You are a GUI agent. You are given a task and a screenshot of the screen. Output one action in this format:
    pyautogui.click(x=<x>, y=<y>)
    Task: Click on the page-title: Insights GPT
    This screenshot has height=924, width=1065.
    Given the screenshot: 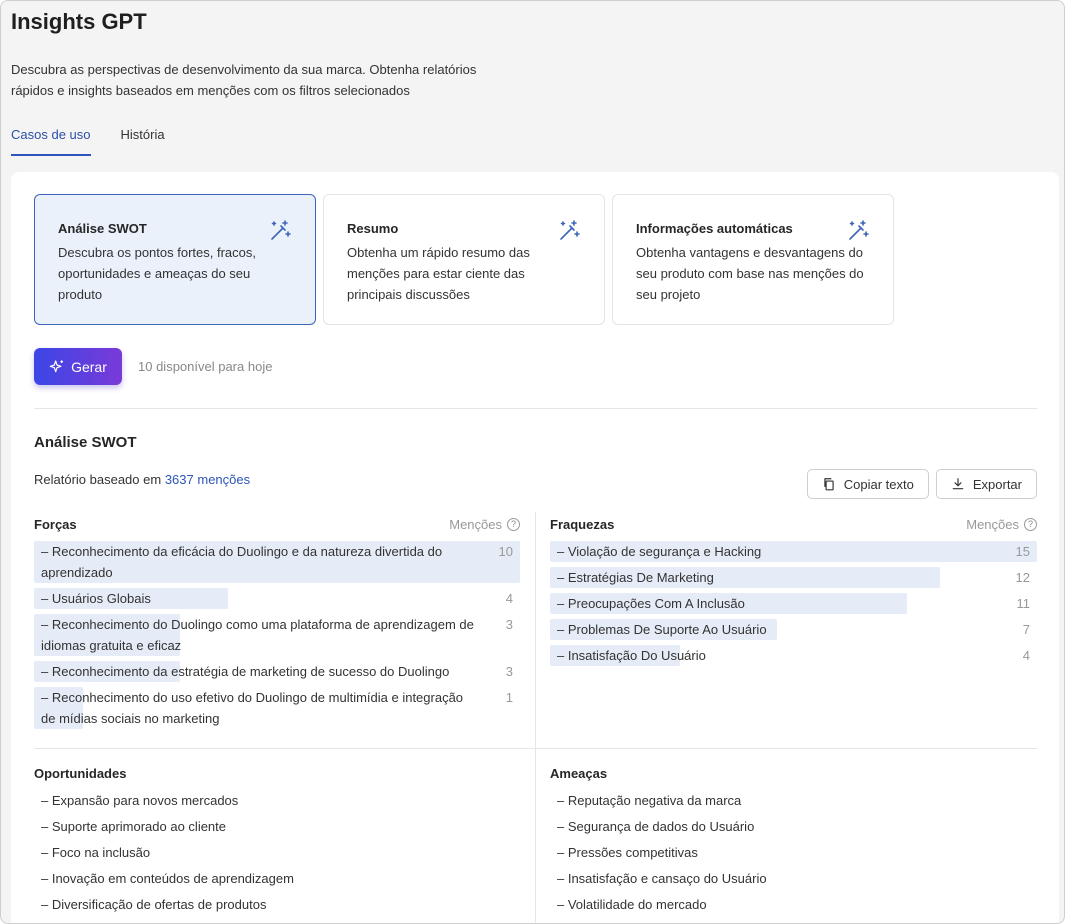 What is the action you would take?
    pyautogui.click(x=79, y=21)
    